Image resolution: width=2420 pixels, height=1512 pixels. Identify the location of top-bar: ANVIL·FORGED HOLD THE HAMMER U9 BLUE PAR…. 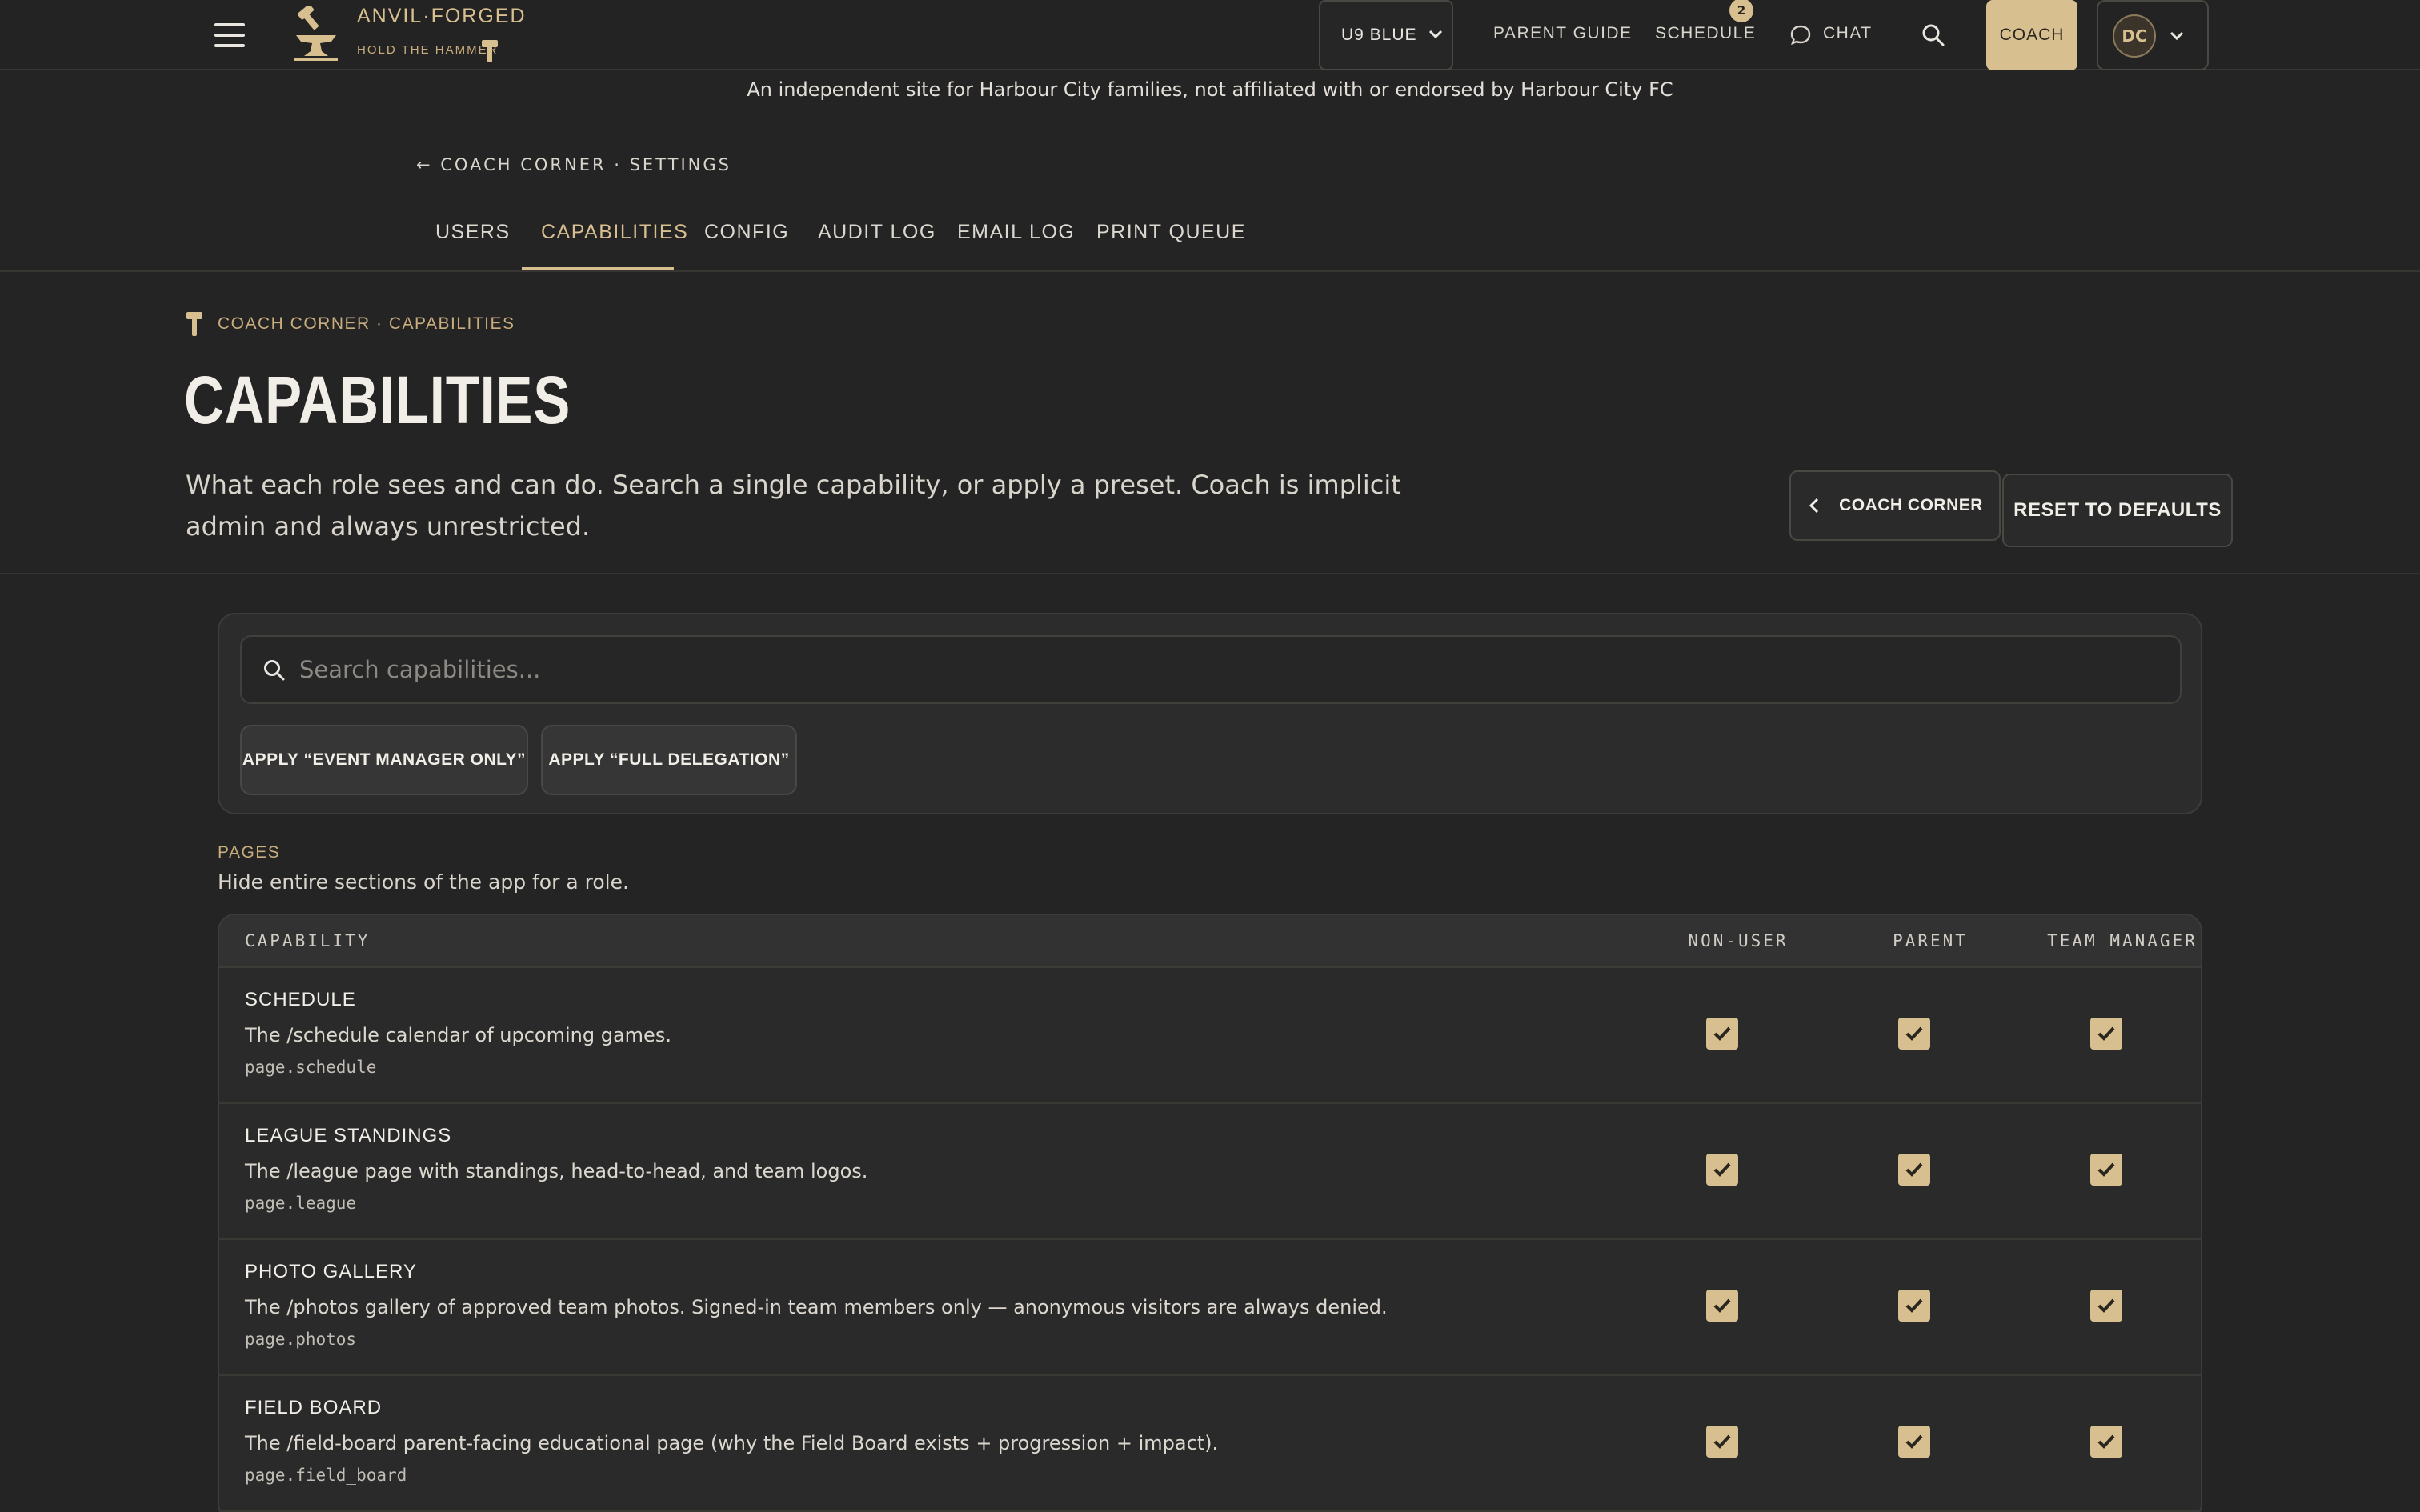
(1210, 35).